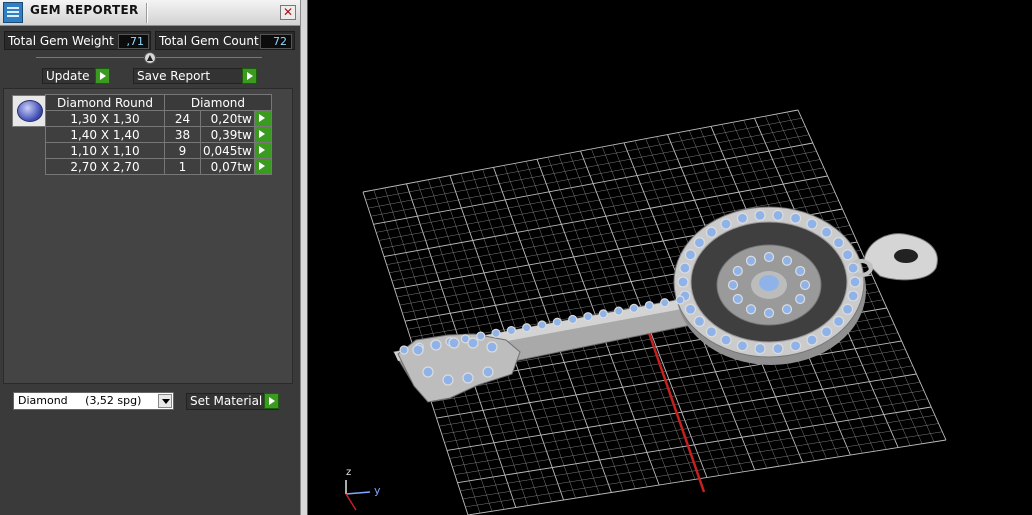 Image resolution: width=1032 pixels, height=515 pixels. I want to click on gem-weight-cell: 0,045tw, so click(227, 150).